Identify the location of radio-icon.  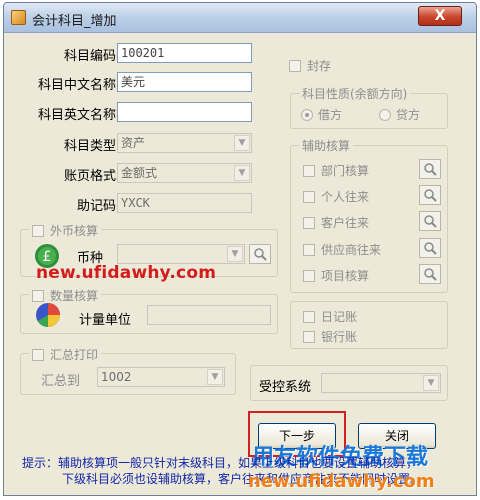
(385, 115).